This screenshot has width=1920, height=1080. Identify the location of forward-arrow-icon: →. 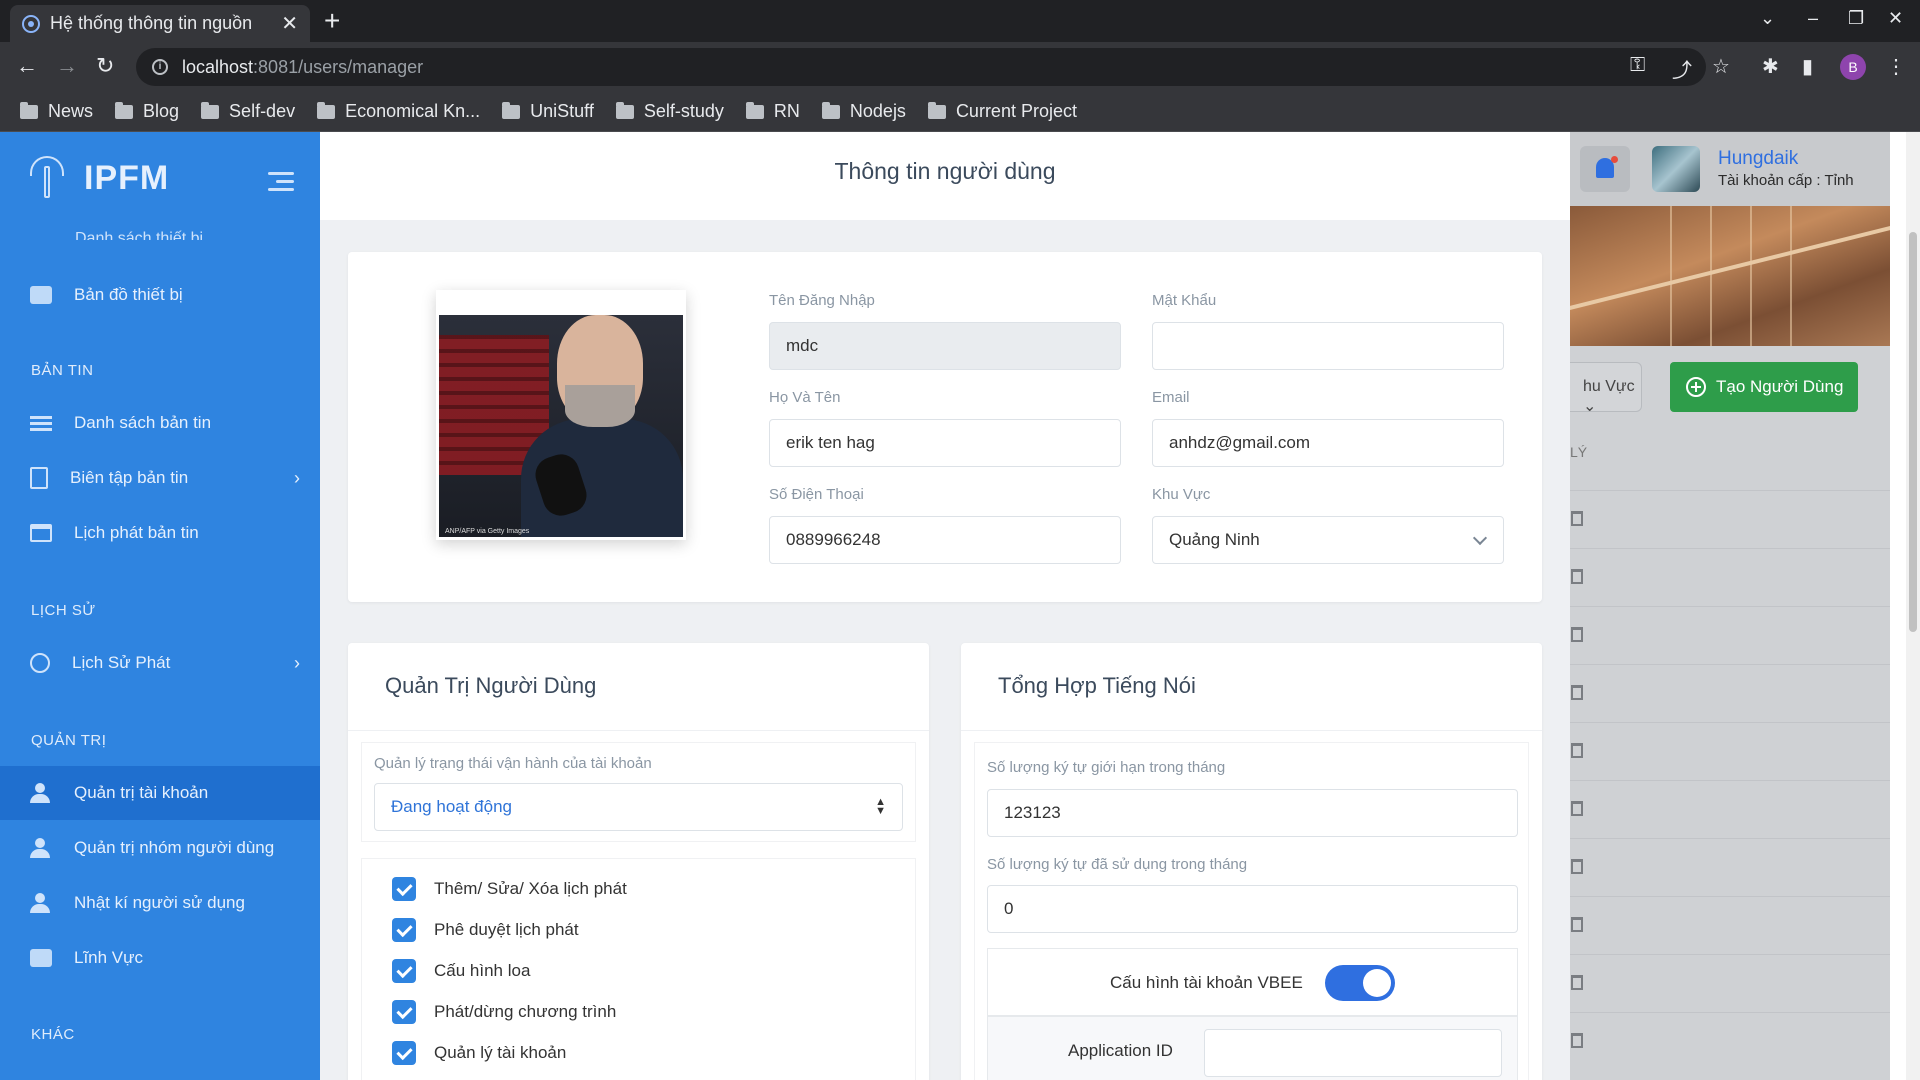
(67, 66).